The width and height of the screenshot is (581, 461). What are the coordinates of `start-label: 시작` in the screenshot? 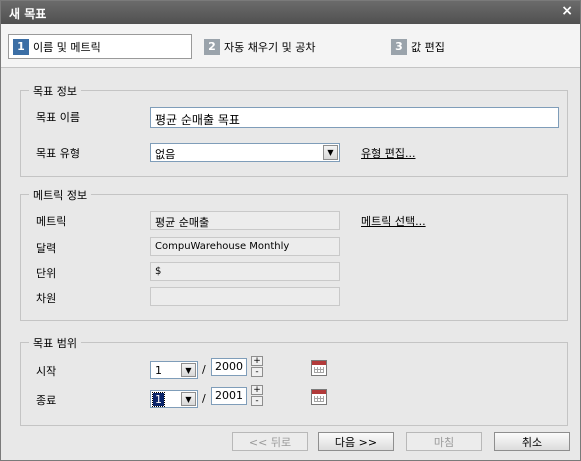 It's located at (46, 371).